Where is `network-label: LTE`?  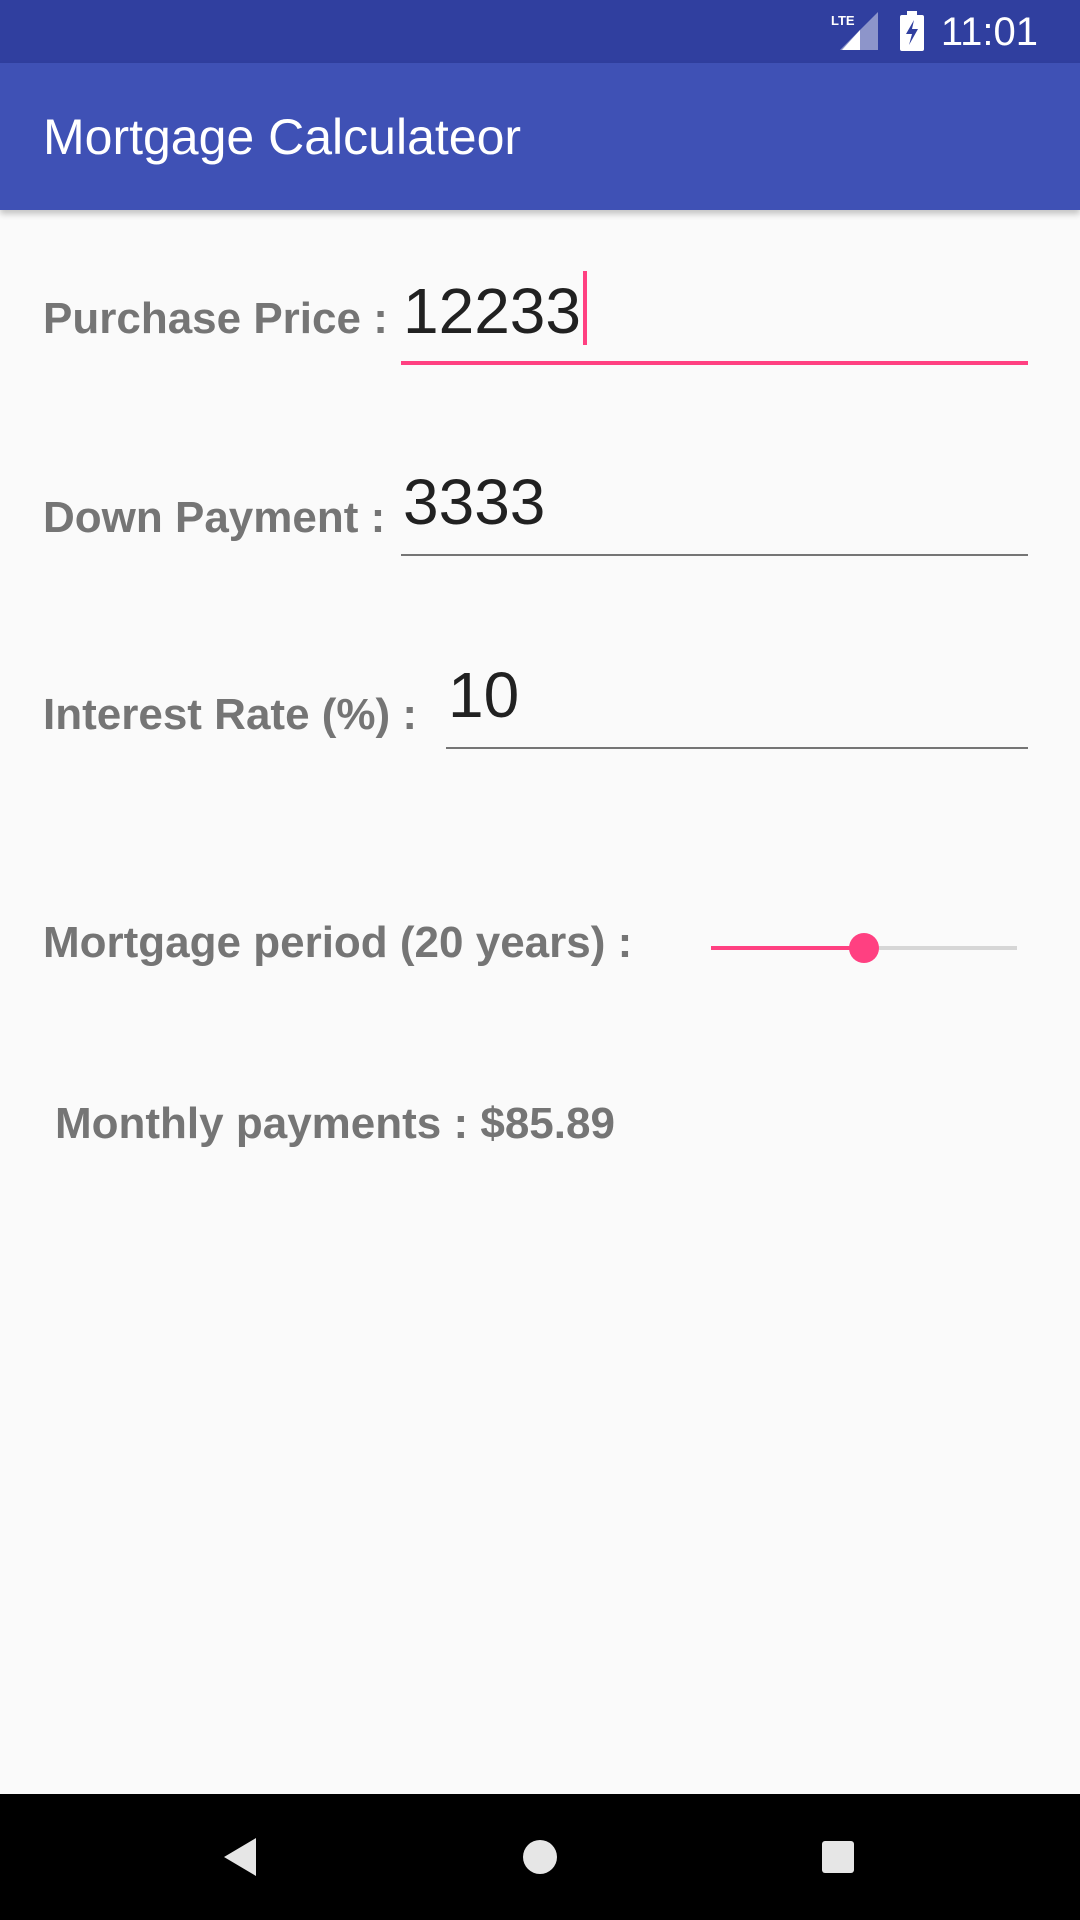 network-label: LTE is located at coordinates (843, 20).